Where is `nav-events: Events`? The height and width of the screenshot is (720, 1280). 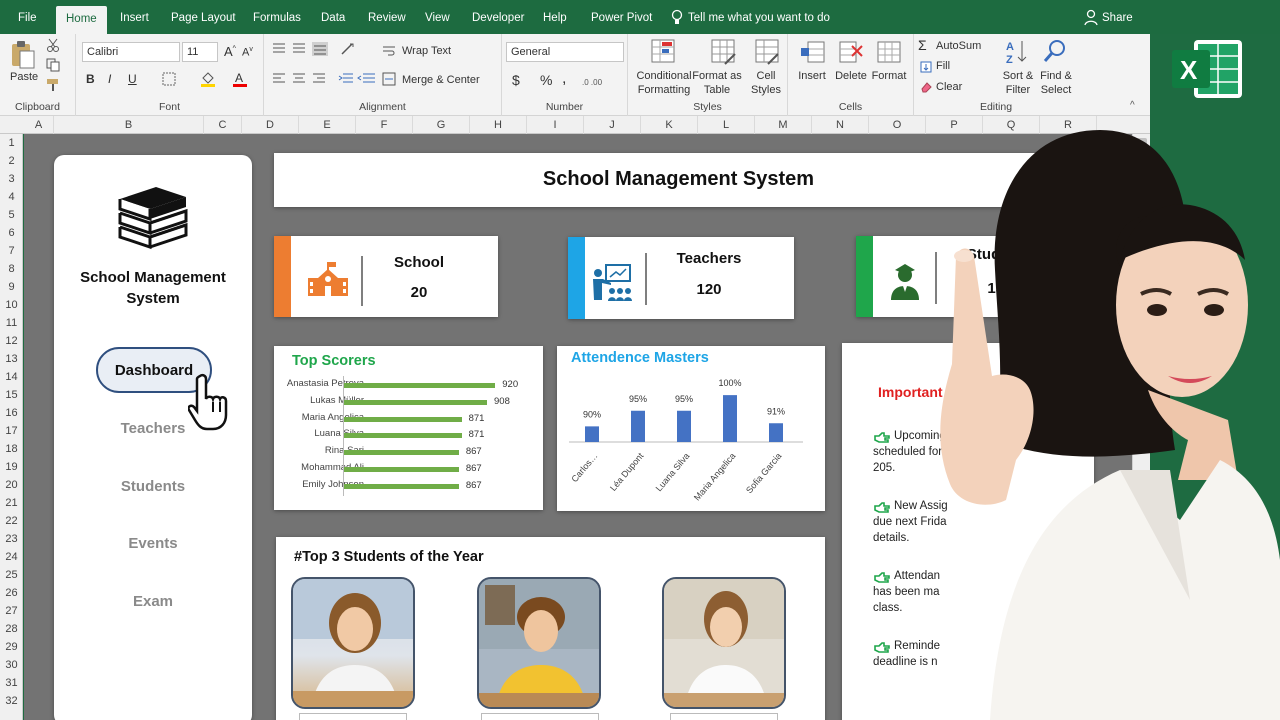 nav-events: Events is located at coordinates (153, 543).